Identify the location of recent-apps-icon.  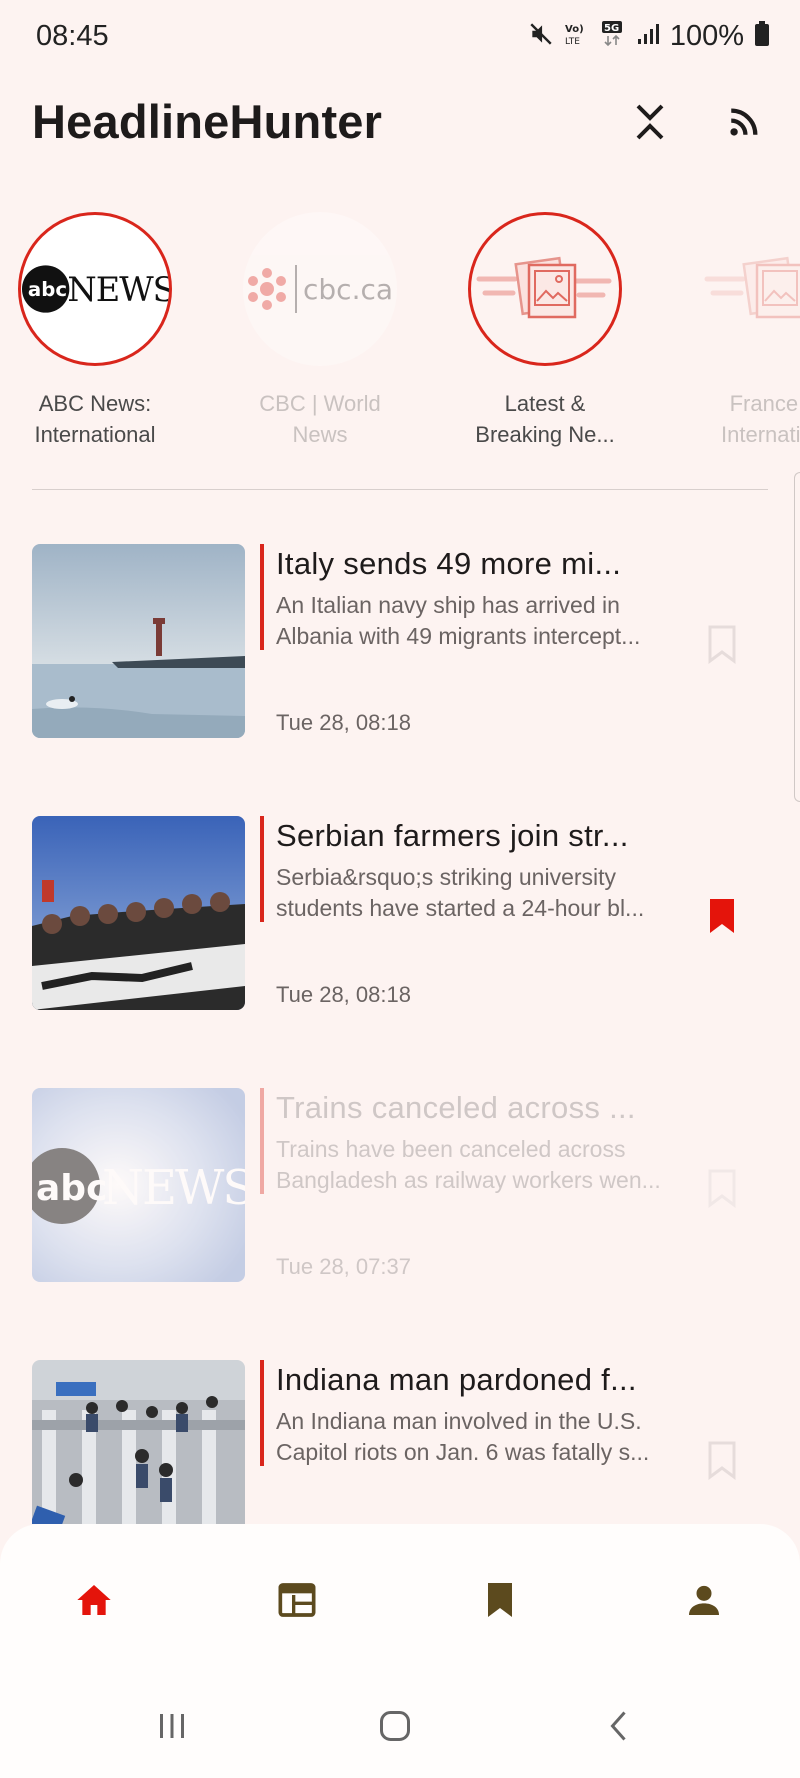
(172, 1726).